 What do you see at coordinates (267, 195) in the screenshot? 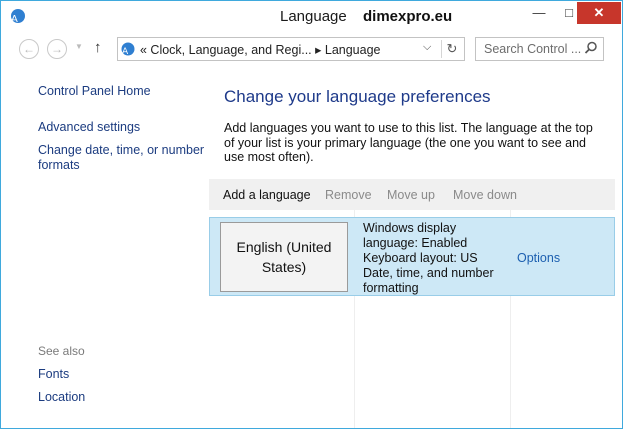
I see `add-language-button: Add a language` at bounding box center [267, 195].